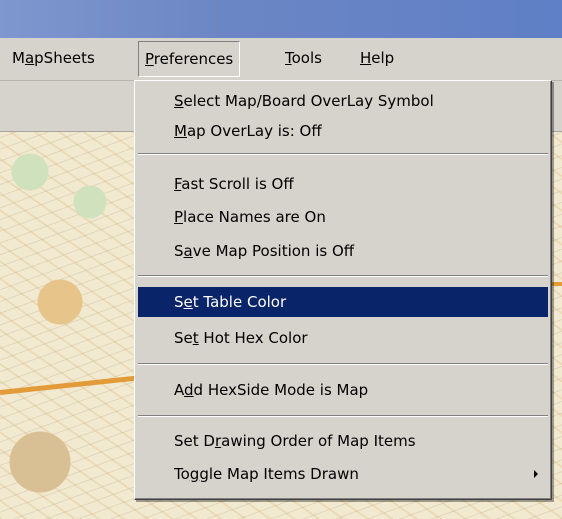 The image size is (562, 519). What do you see at coordinates (343, 217) in the screenshot?
I see `menu-item-place-names: Place Names are On` at bounding box center [343, 217].